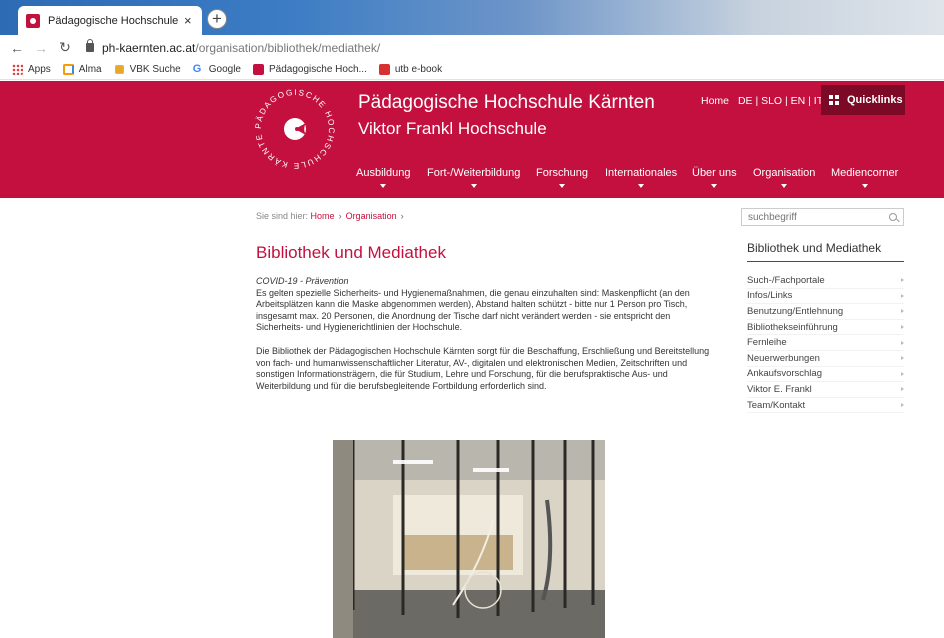 The width and height of the screenshot is (944, 638). Describe the element at coordinates (469, 539) in the screenshot. I see `library-photo` at that location.